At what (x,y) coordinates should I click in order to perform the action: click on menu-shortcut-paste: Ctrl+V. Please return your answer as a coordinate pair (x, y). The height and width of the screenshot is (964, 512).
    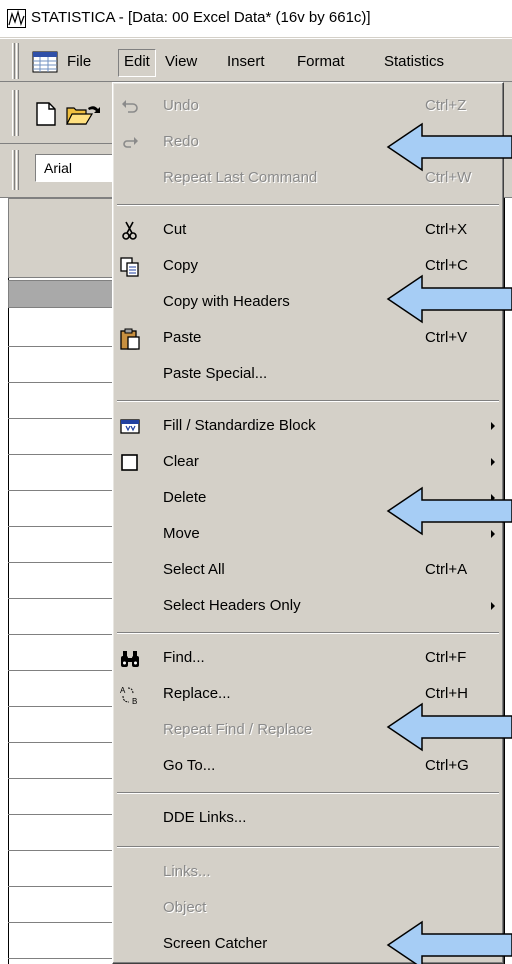
    Looking at the image, I should click on (446, 337).